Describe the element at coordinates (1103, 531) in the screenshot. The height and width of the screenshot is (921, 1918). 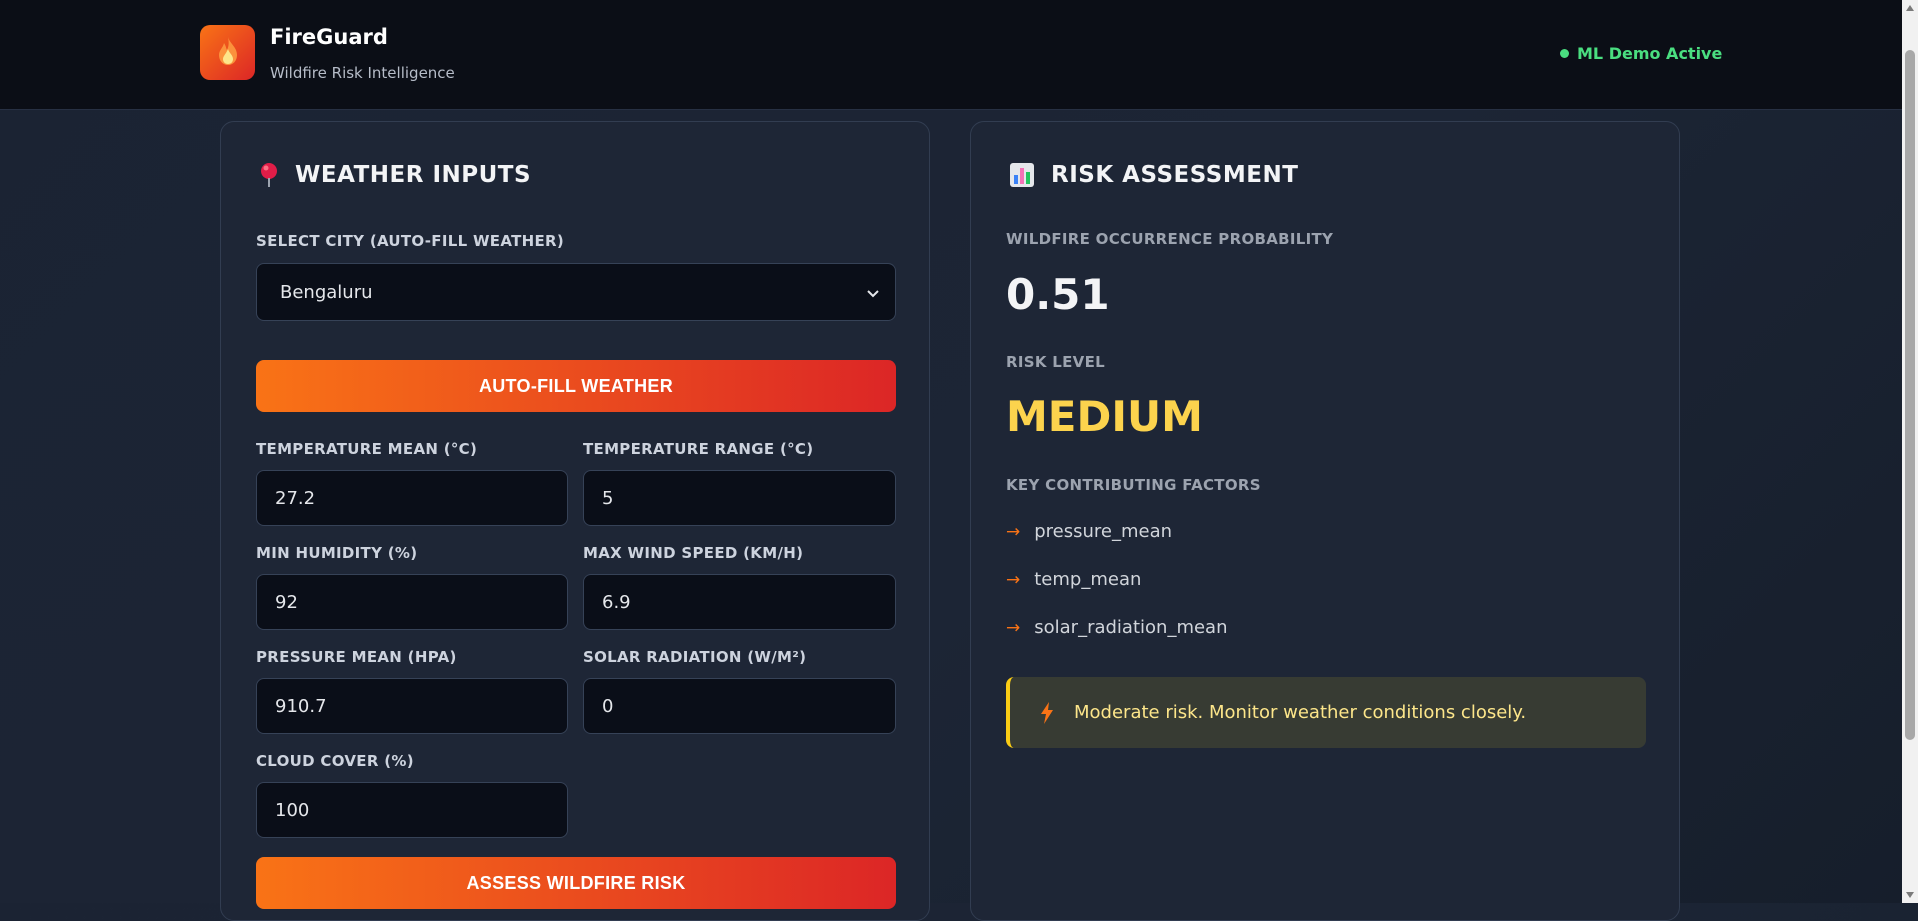
I see `factor-text: pressure_mean` at that location.